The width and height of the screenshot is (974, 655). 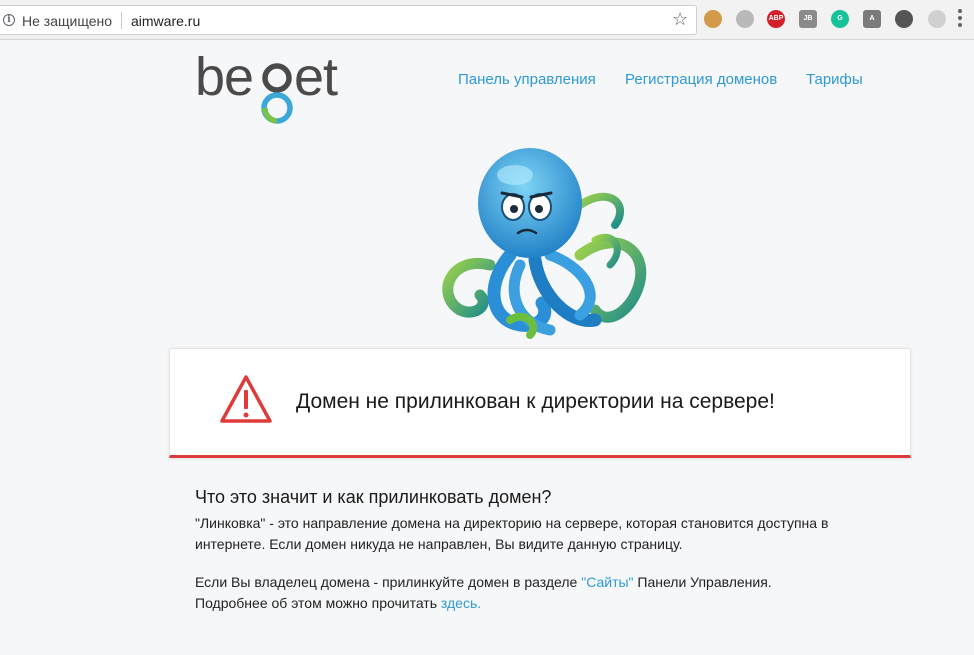 What do you see at coordinates (165, 21) in the screenshot?
I see `url-text: aimware.ru` at bounding box center [165, 21].